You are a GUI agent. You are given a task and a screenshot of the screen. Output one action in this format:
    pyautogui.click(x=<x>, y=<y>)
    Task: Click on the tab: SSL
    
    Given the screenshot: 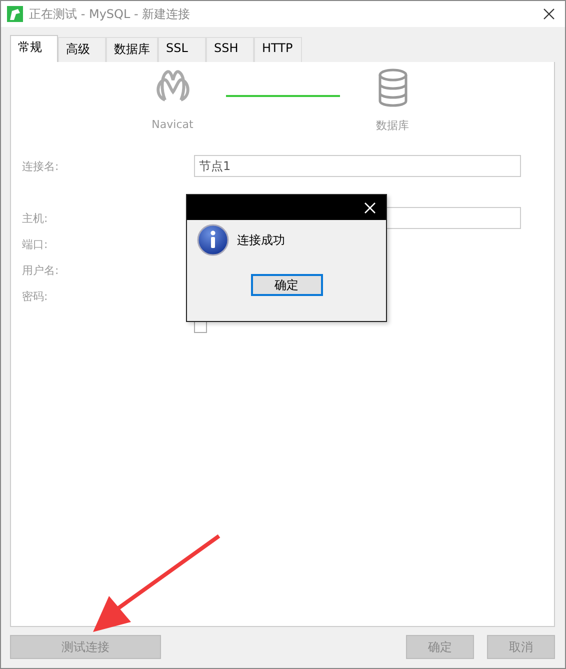 What is the action you would take?
    pyautogui.click(x=182, y=49)
    